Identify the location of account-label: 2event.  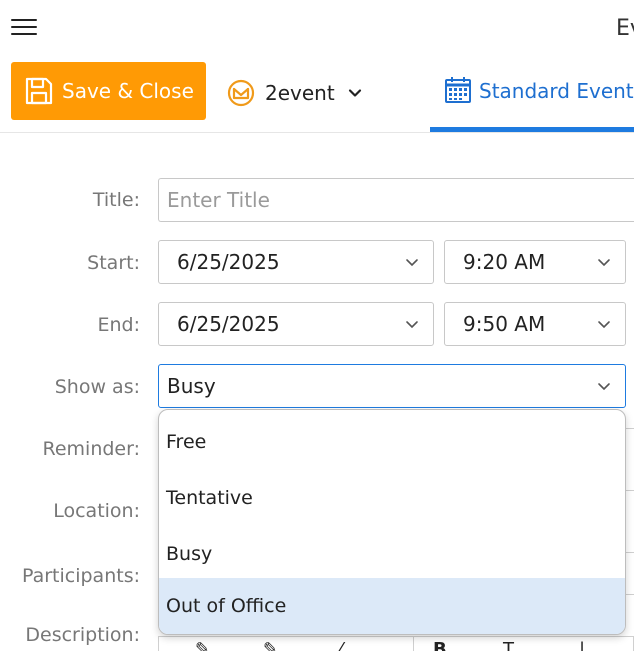
(300, 93).